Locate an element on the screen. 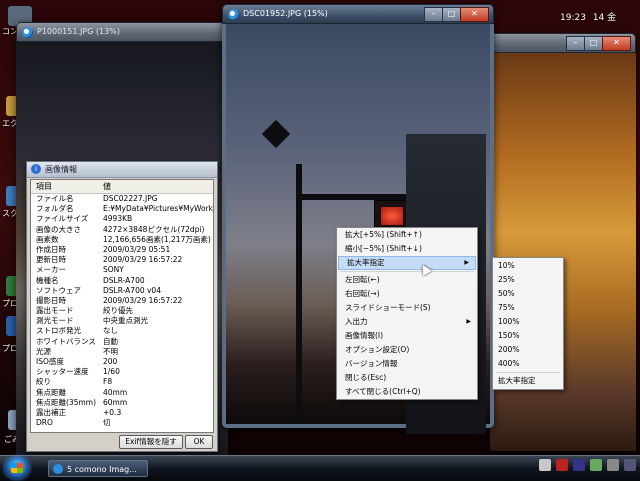 Image resolution: width=640 pixels, height=481 pixels. table-row: 露出補正 +0.3 is located at coordinates (122, 413).